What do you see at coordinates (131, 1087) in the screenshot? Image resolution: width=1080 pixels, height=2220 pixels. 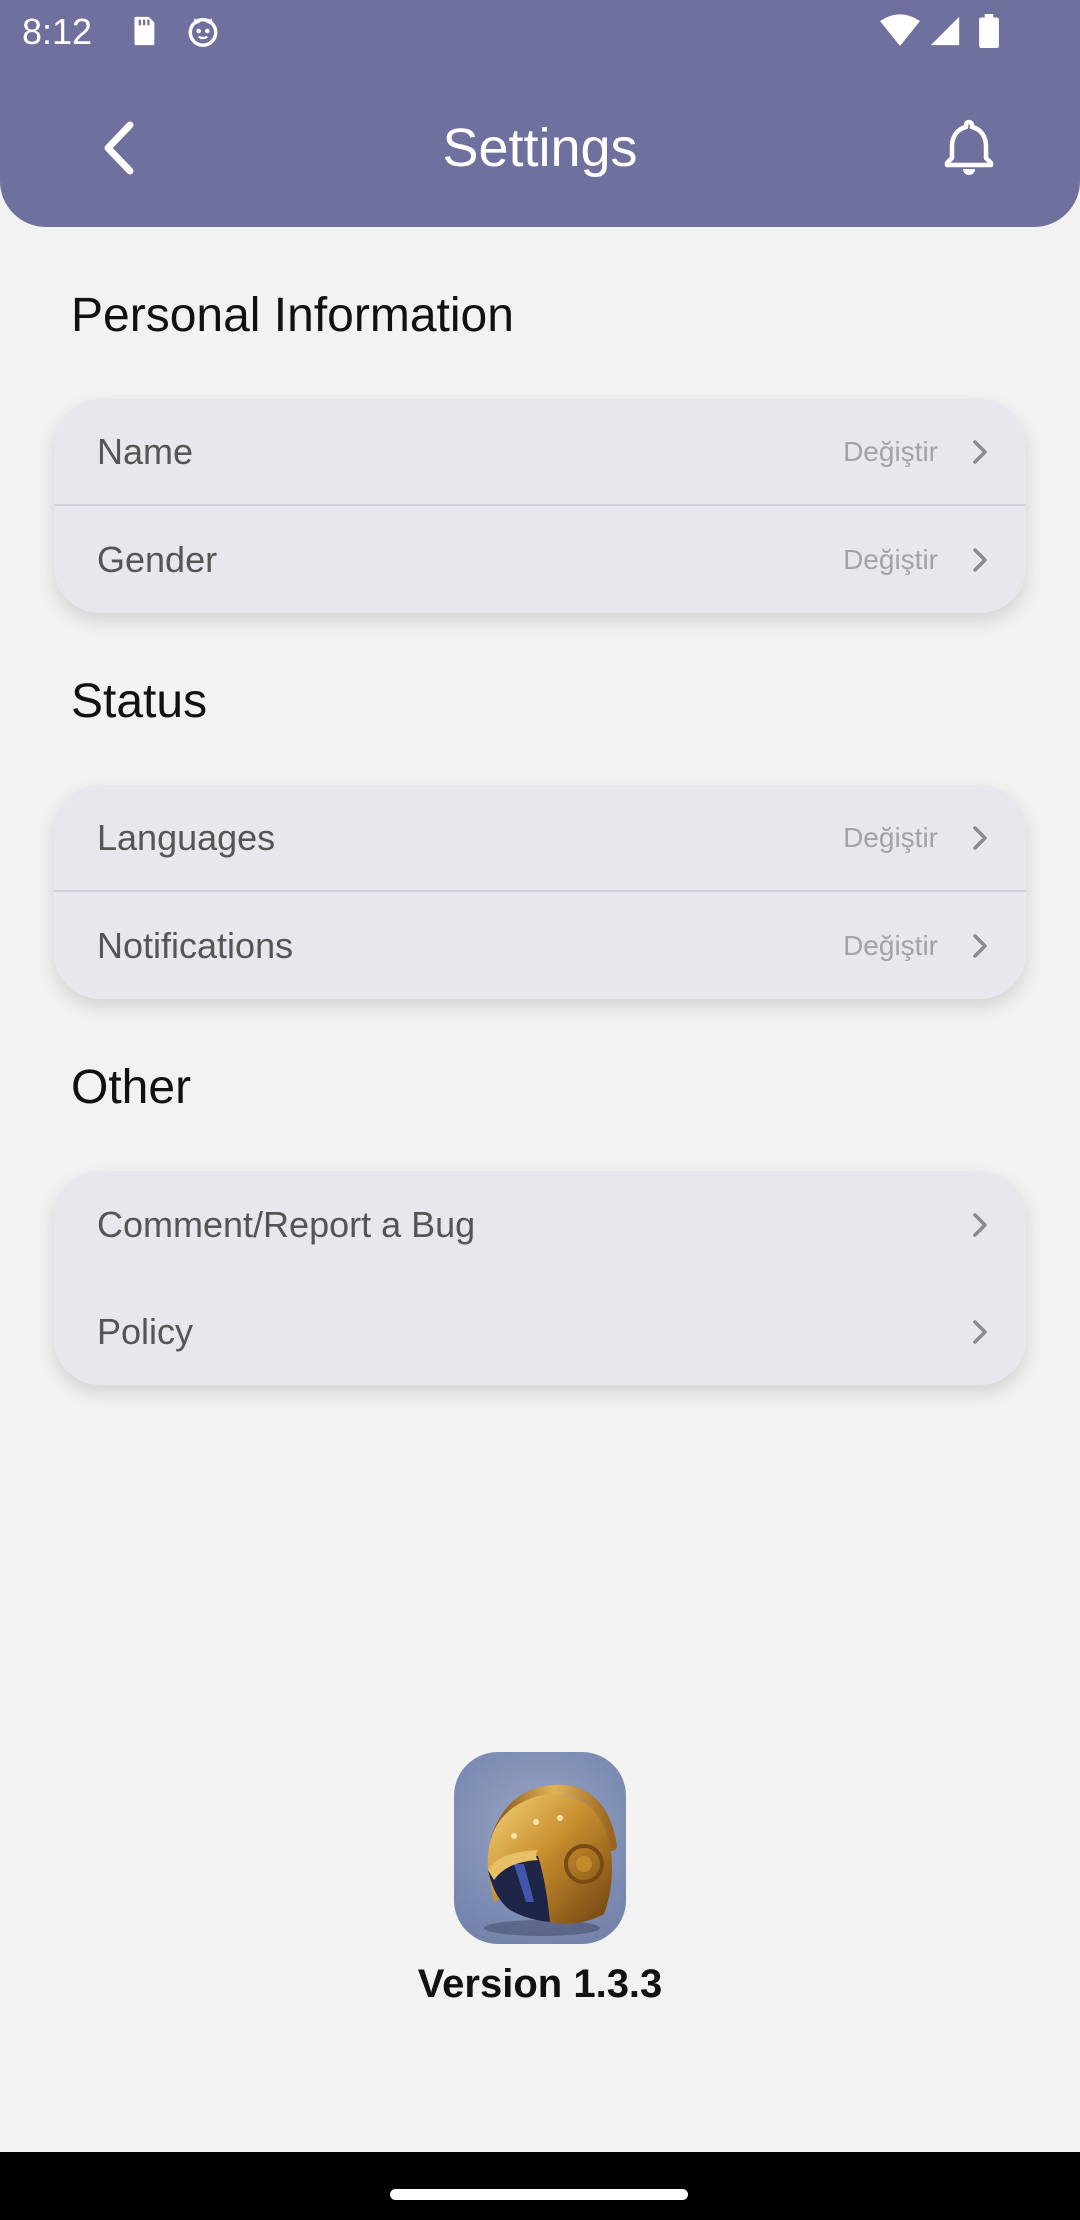 I see `section-title-other: Other` at bounding box center [131, 1087].